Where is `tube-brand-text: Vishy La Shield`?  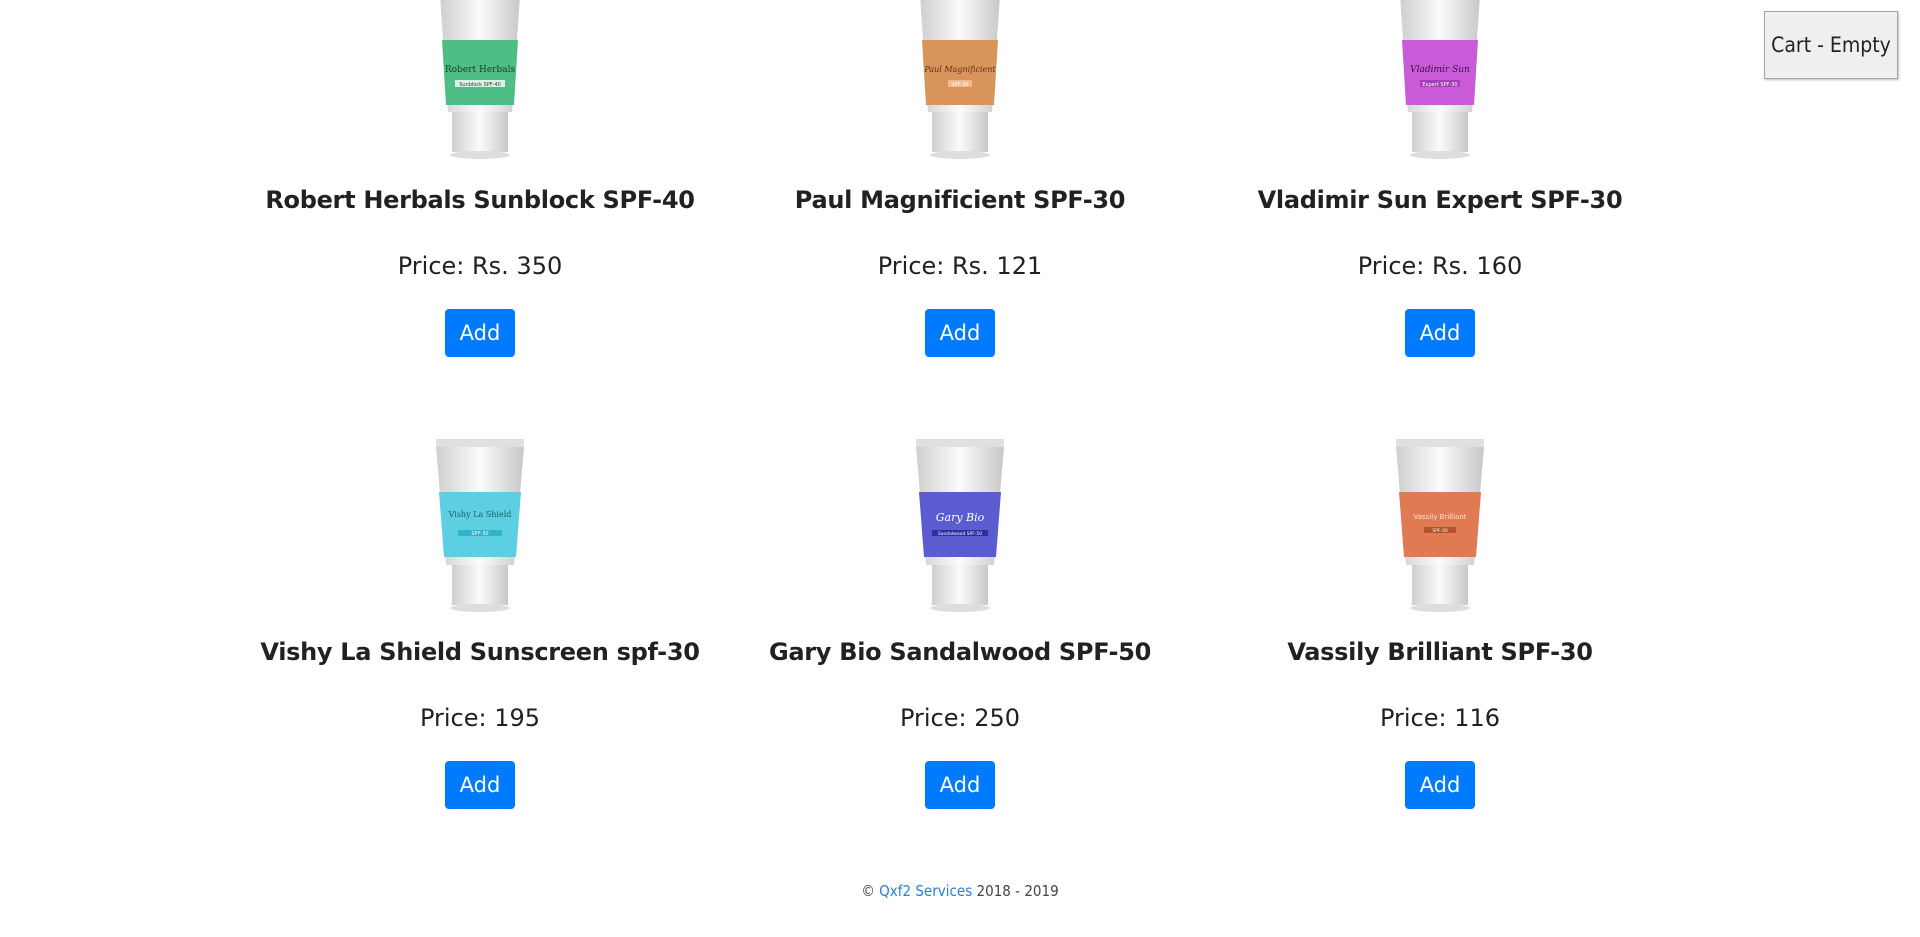 tube-brand-text: Vishy La Shield is located at coordinates (480, 514).